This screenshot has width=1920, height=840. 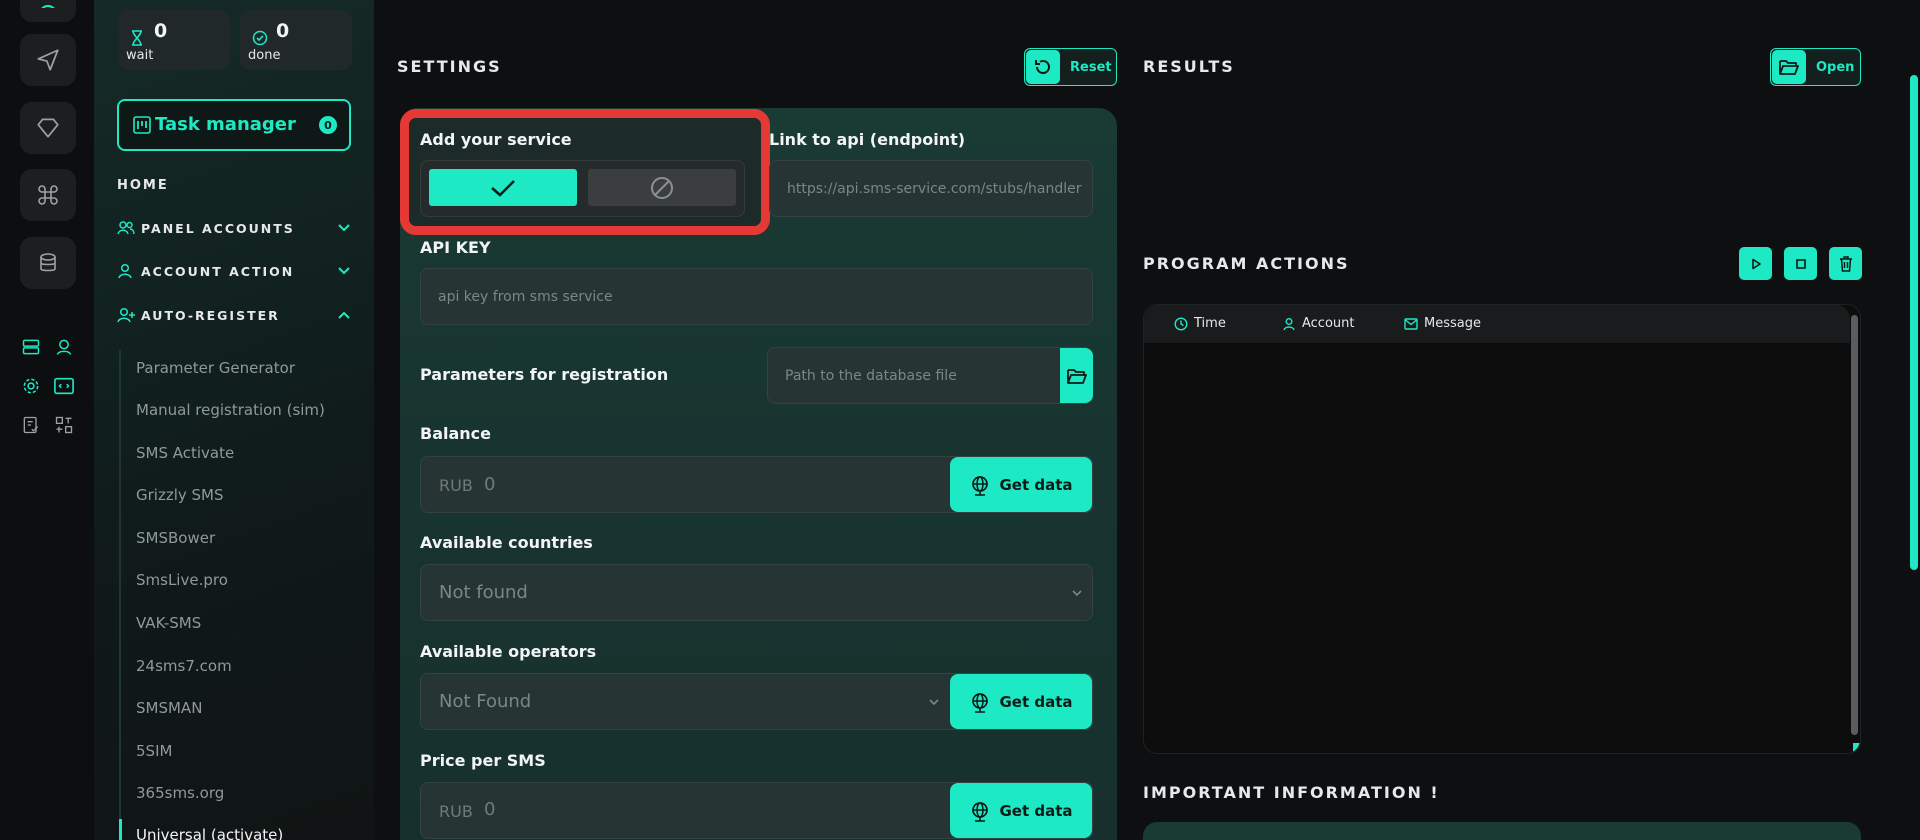 I want to click on diamond-icon-button, so click(x=48, y=128).